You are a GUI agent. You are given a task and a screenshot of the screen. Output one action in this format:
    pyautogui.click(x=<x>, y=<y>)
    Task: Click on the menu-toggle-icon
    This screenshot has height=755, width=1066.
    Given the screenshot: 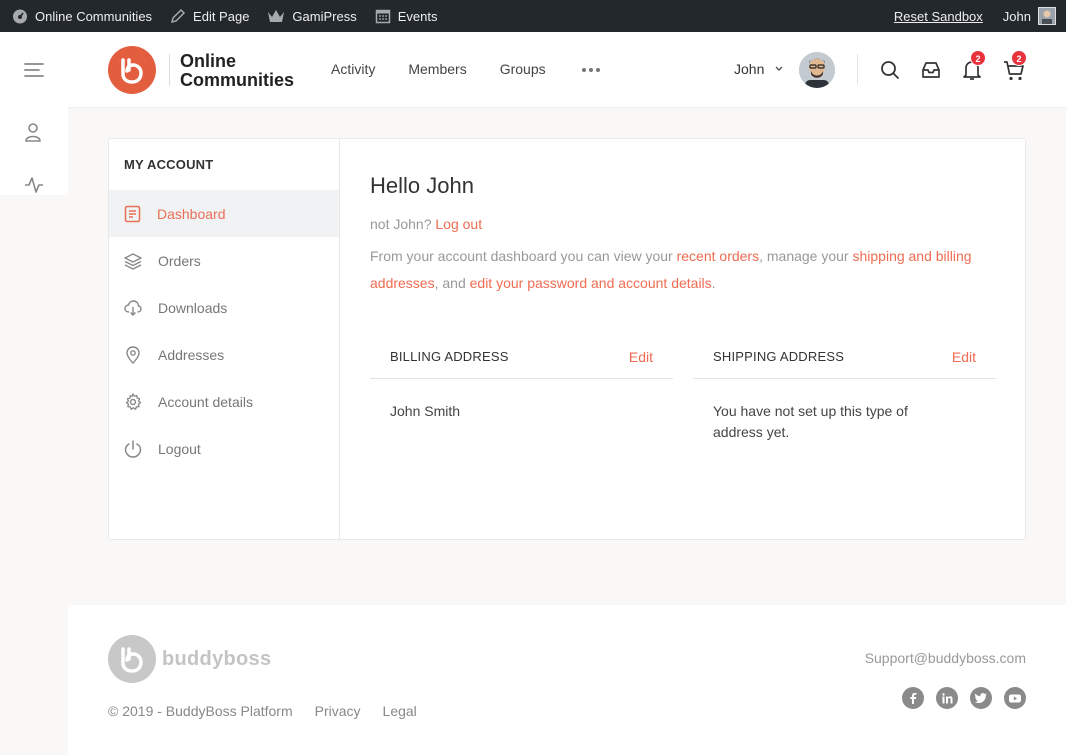 What is the action you would take?
    pyautogui.click(x=34, y=70)
    